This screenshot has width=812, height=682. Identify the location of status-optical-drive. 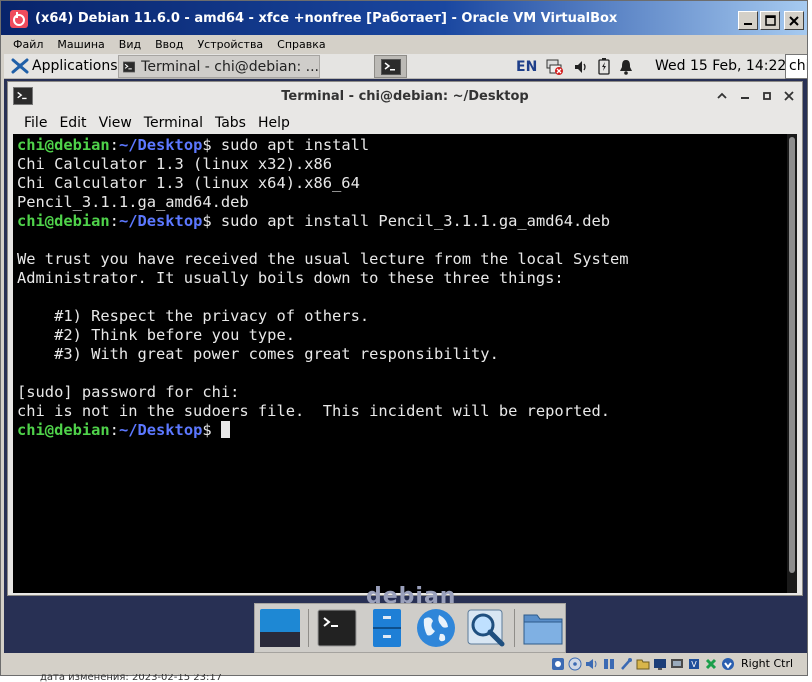
(574, 664).